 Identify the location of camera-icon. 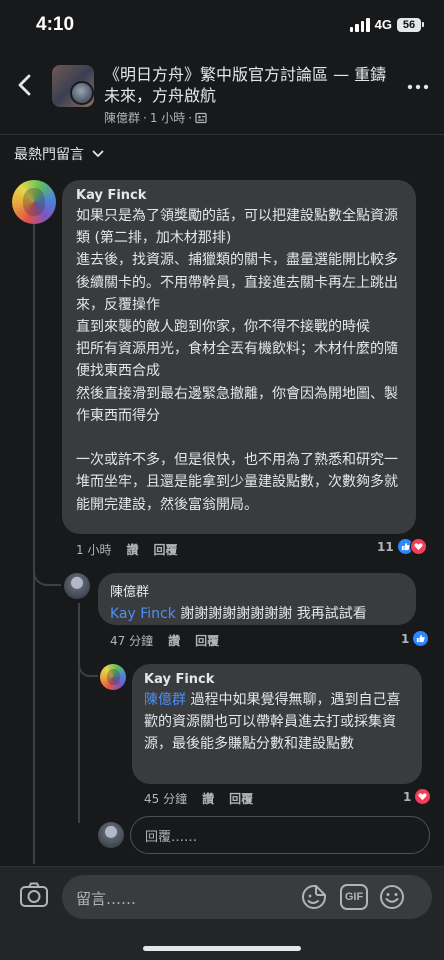
(34, 895).